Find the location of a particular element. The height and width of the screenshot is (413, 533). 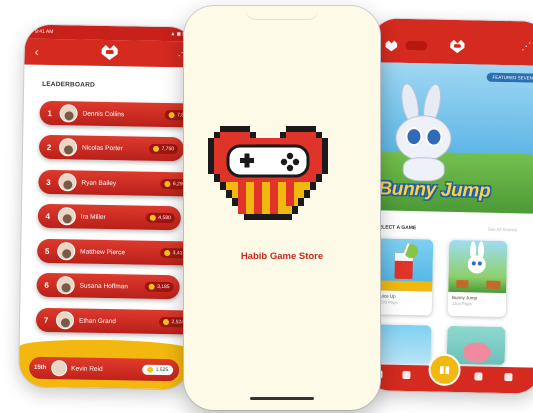

leaderboard-title: LEADERBOARD is located at coordinates (68, 84).